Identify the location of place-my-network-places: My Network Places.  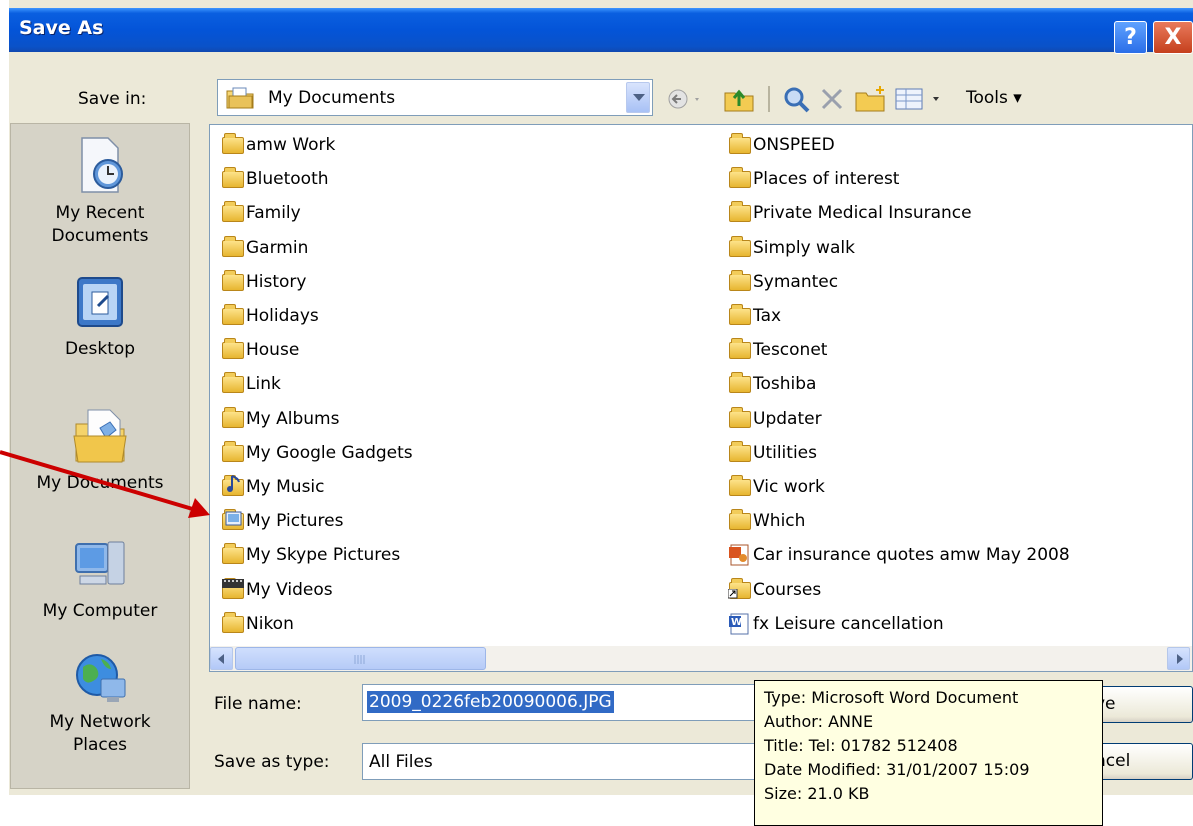
(100, 703).